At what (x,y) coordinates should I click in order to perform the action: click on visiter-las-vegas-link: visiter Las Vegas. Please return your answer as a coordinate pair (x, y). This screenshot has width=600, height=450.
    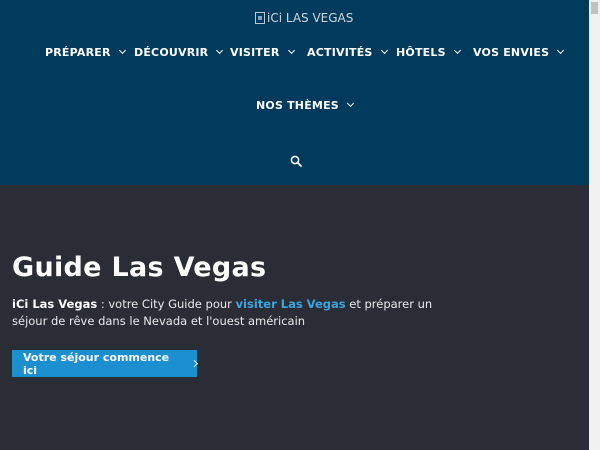
    Looking at the image, I should click on (291, 304).